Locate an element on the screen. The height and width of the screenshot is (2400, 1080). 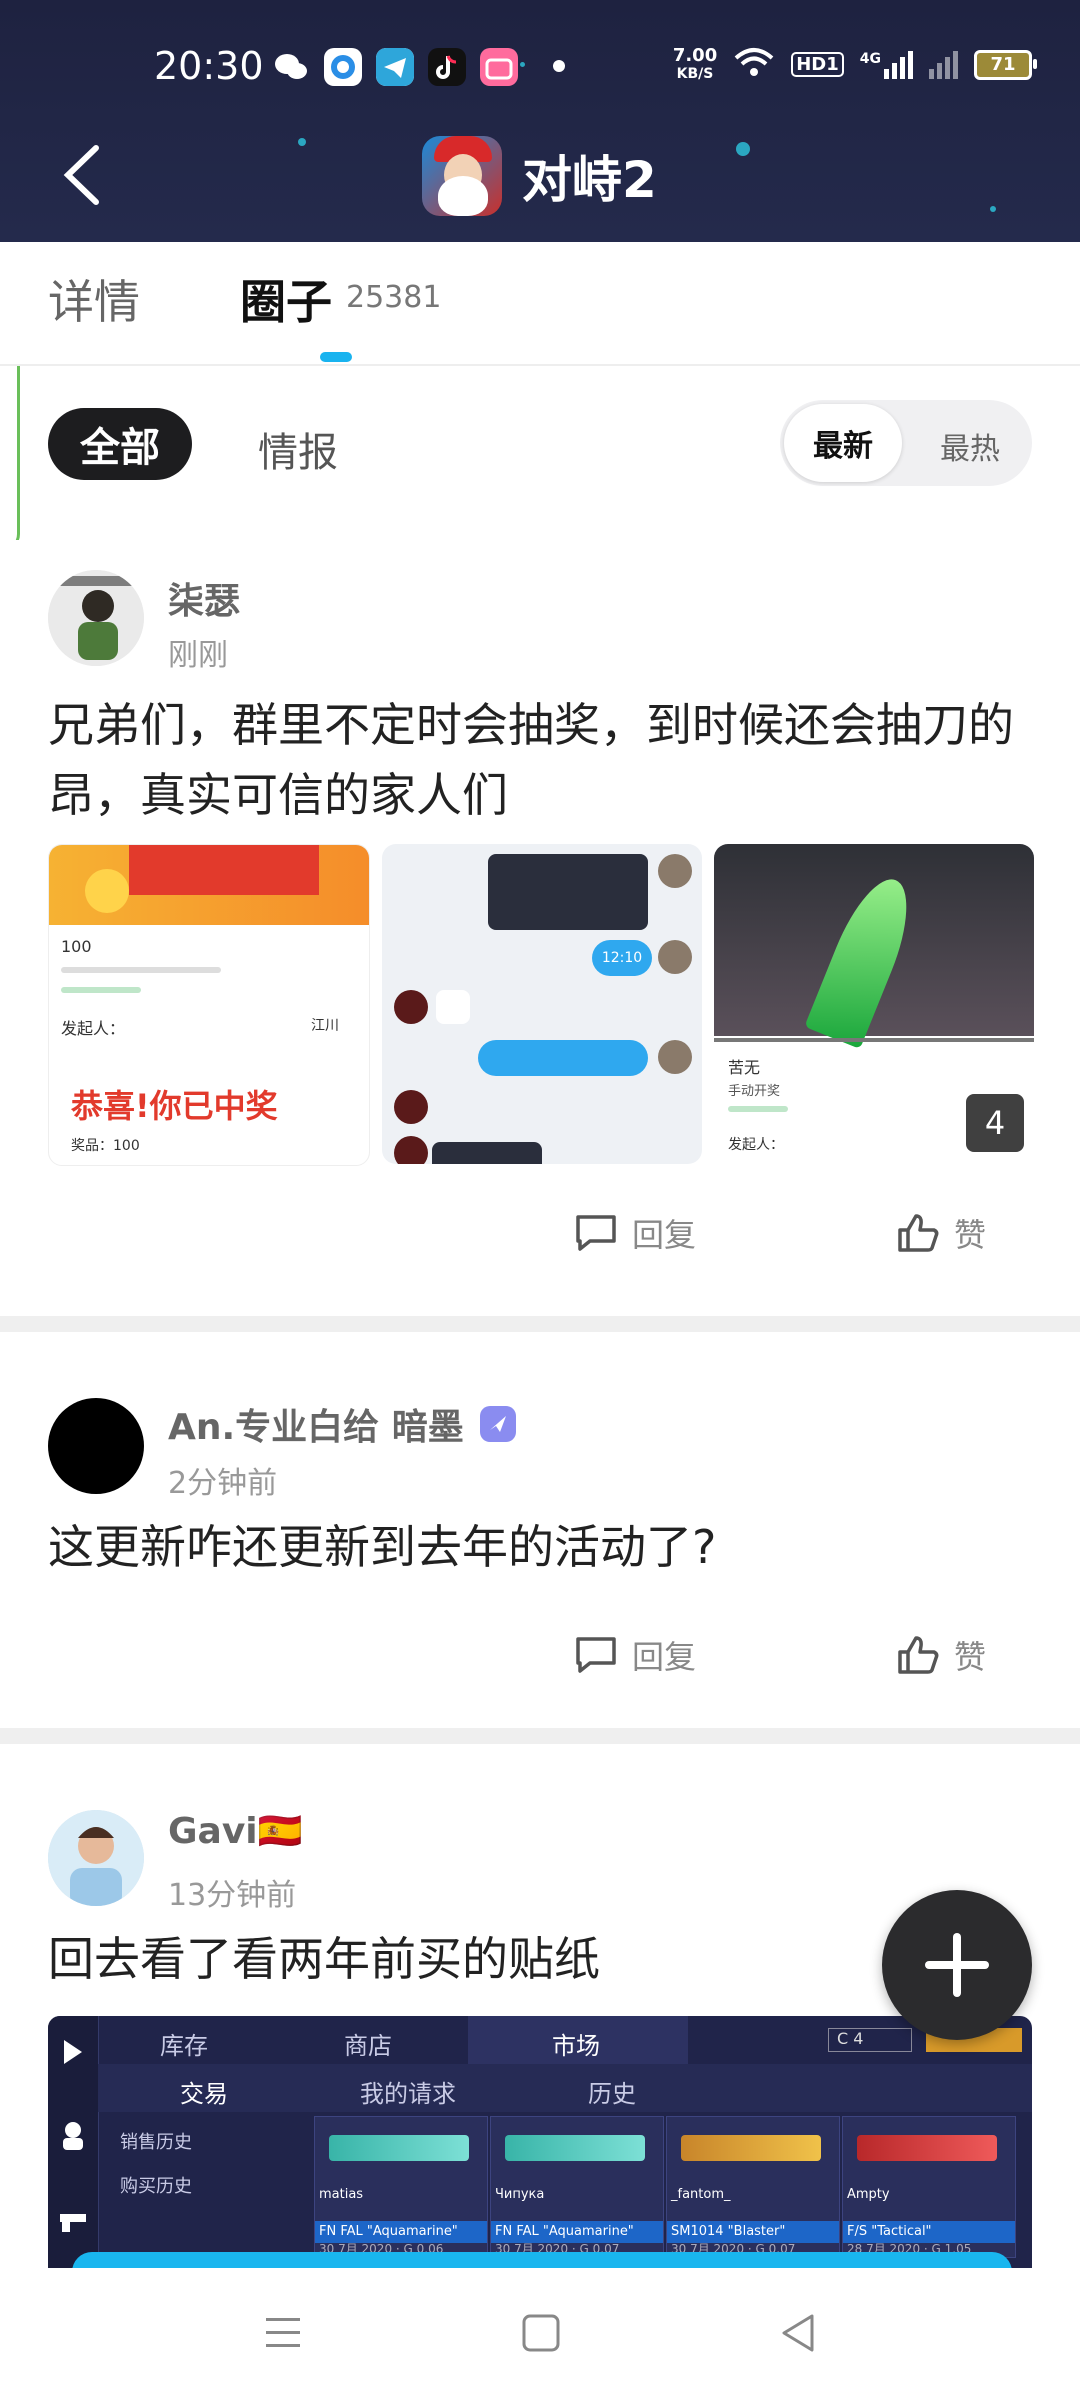
home-square-icon is located at coordinates (541, 2333).